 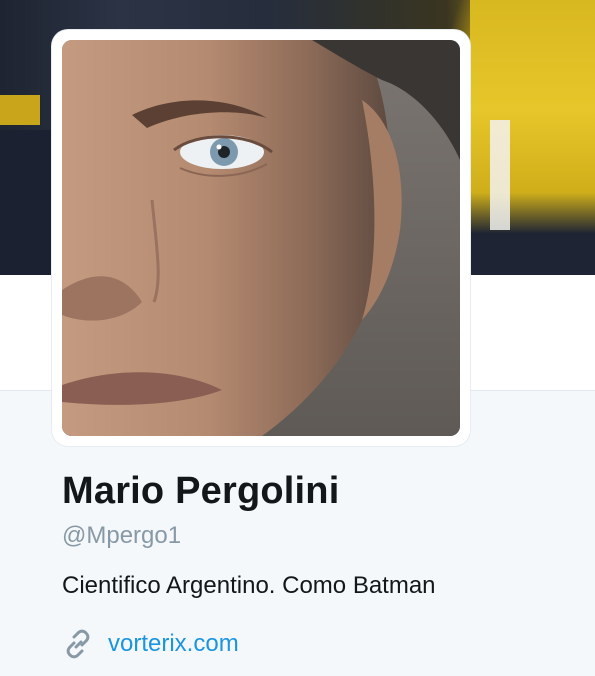 What do you see at coordinates (121, 536) in the screenshot?
I see `profile-handle: @Mpergo1` at bounding box center [121, 536].